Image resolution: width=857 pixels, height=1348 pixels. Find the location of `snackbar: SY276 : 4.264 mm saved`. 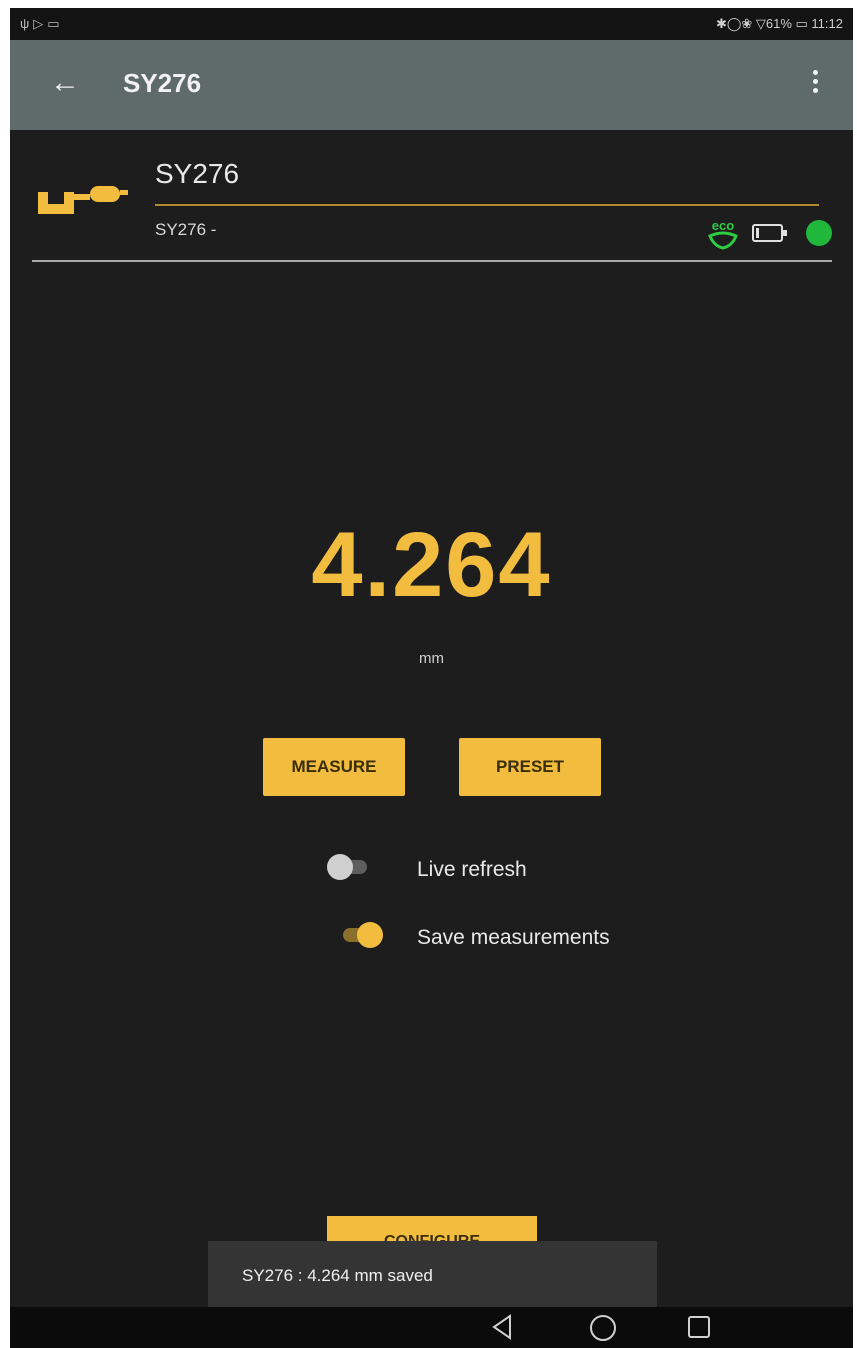

snackbar: SY276 : 4.264 mm saved is located at coordinates (432, 1274).